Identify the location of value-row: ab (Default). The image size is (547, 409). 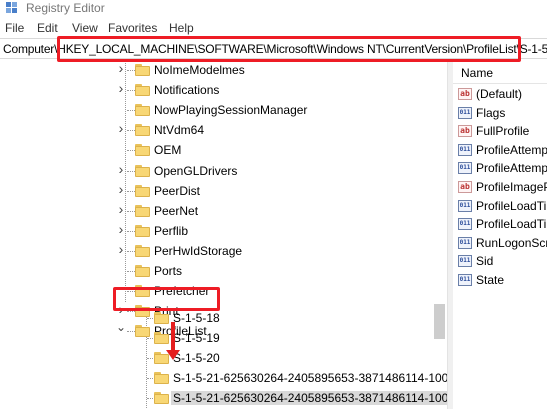
(500, 94).